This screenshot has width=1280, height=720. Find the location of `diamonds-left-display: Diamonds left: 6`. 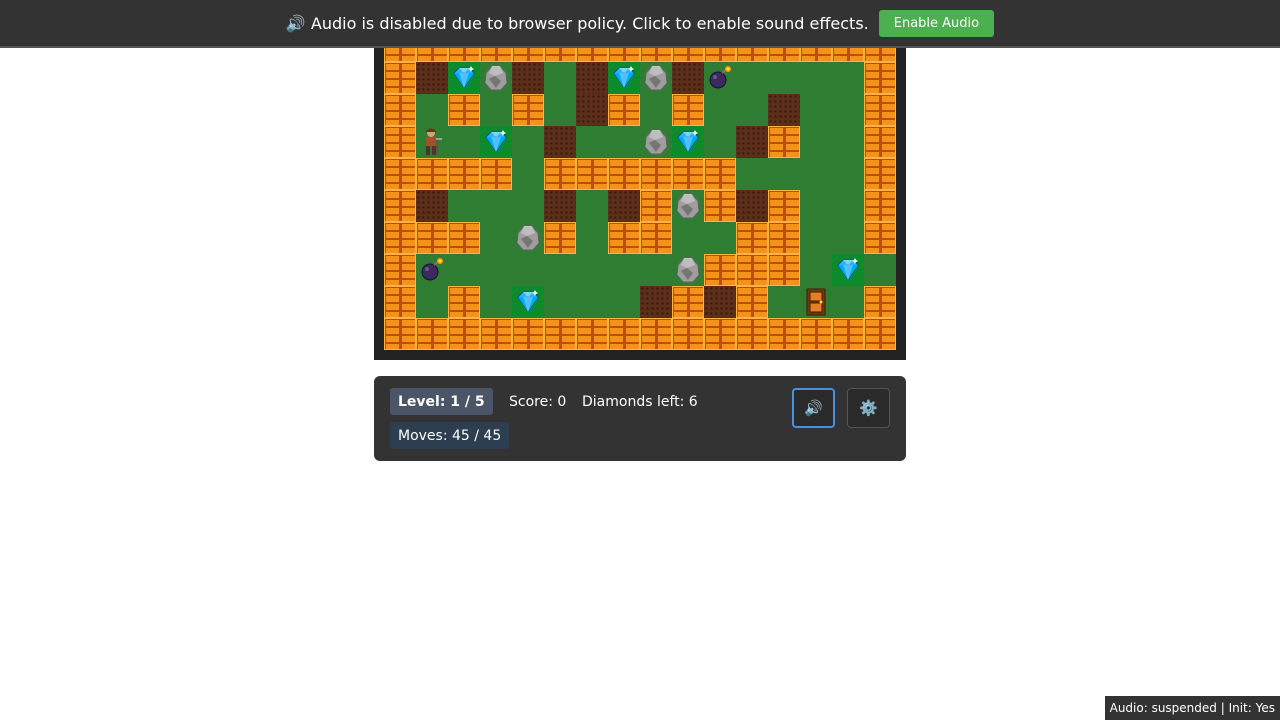

diamonds-left-display: Diamonds left: 6 is located at coordinates (640, 401).